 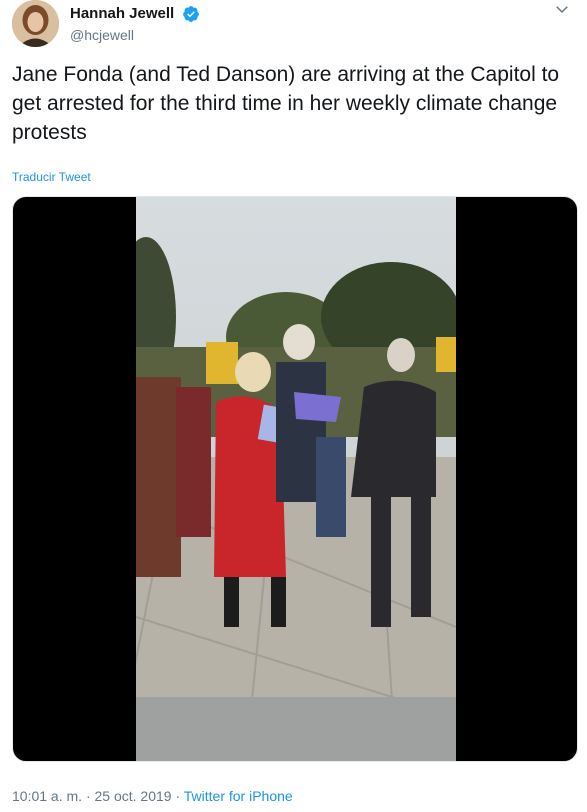 What do you see at coordinates (133, 796) in the screenshot?
I see `tweet-date: 25 oct. 2019` at bounding box center [133, 796].